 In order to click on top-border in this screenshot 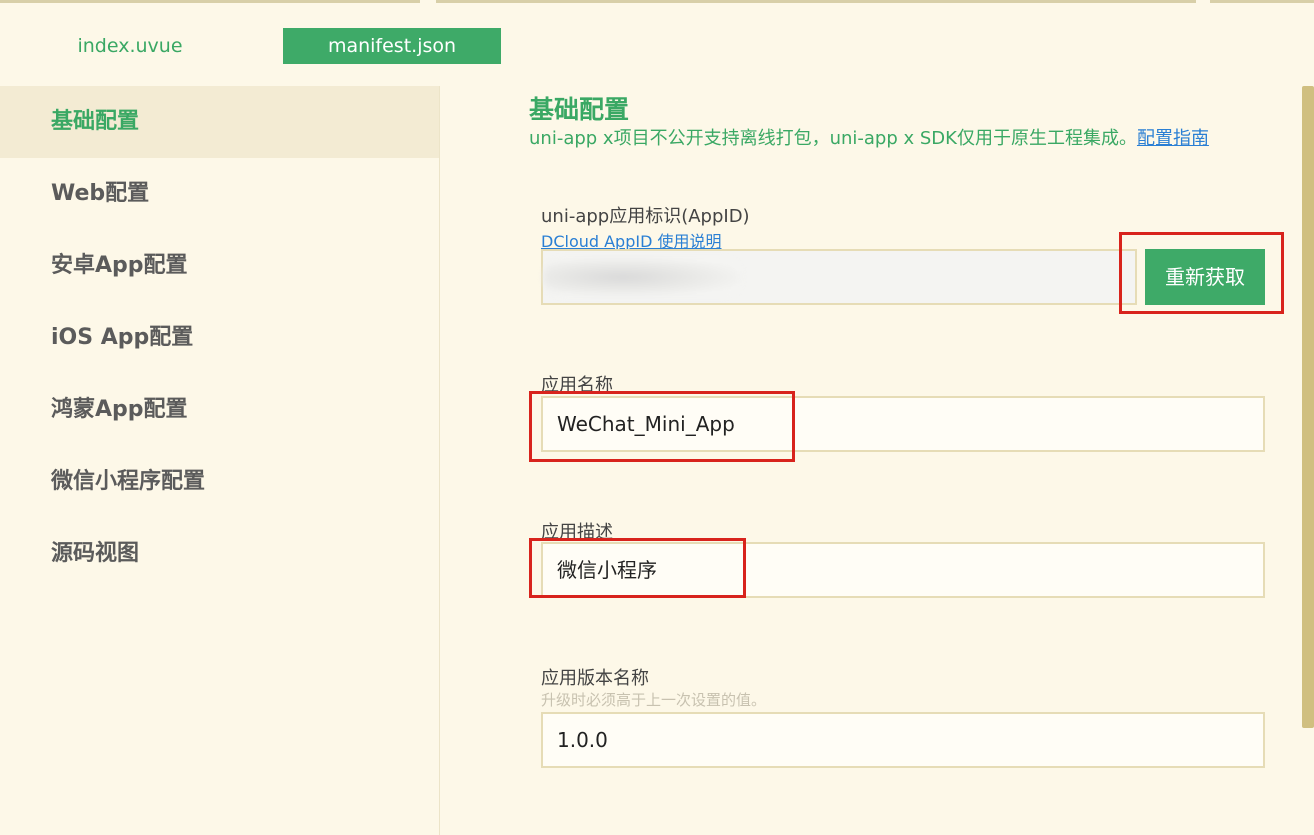, I will do `click(657, 2)`.